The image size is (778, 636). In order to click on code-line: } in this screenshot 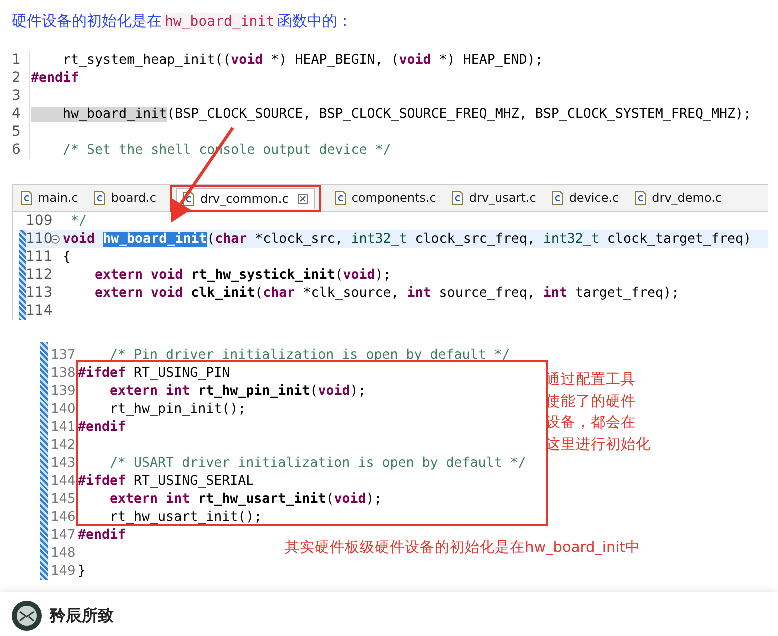, I will do `click(82, 571)`.